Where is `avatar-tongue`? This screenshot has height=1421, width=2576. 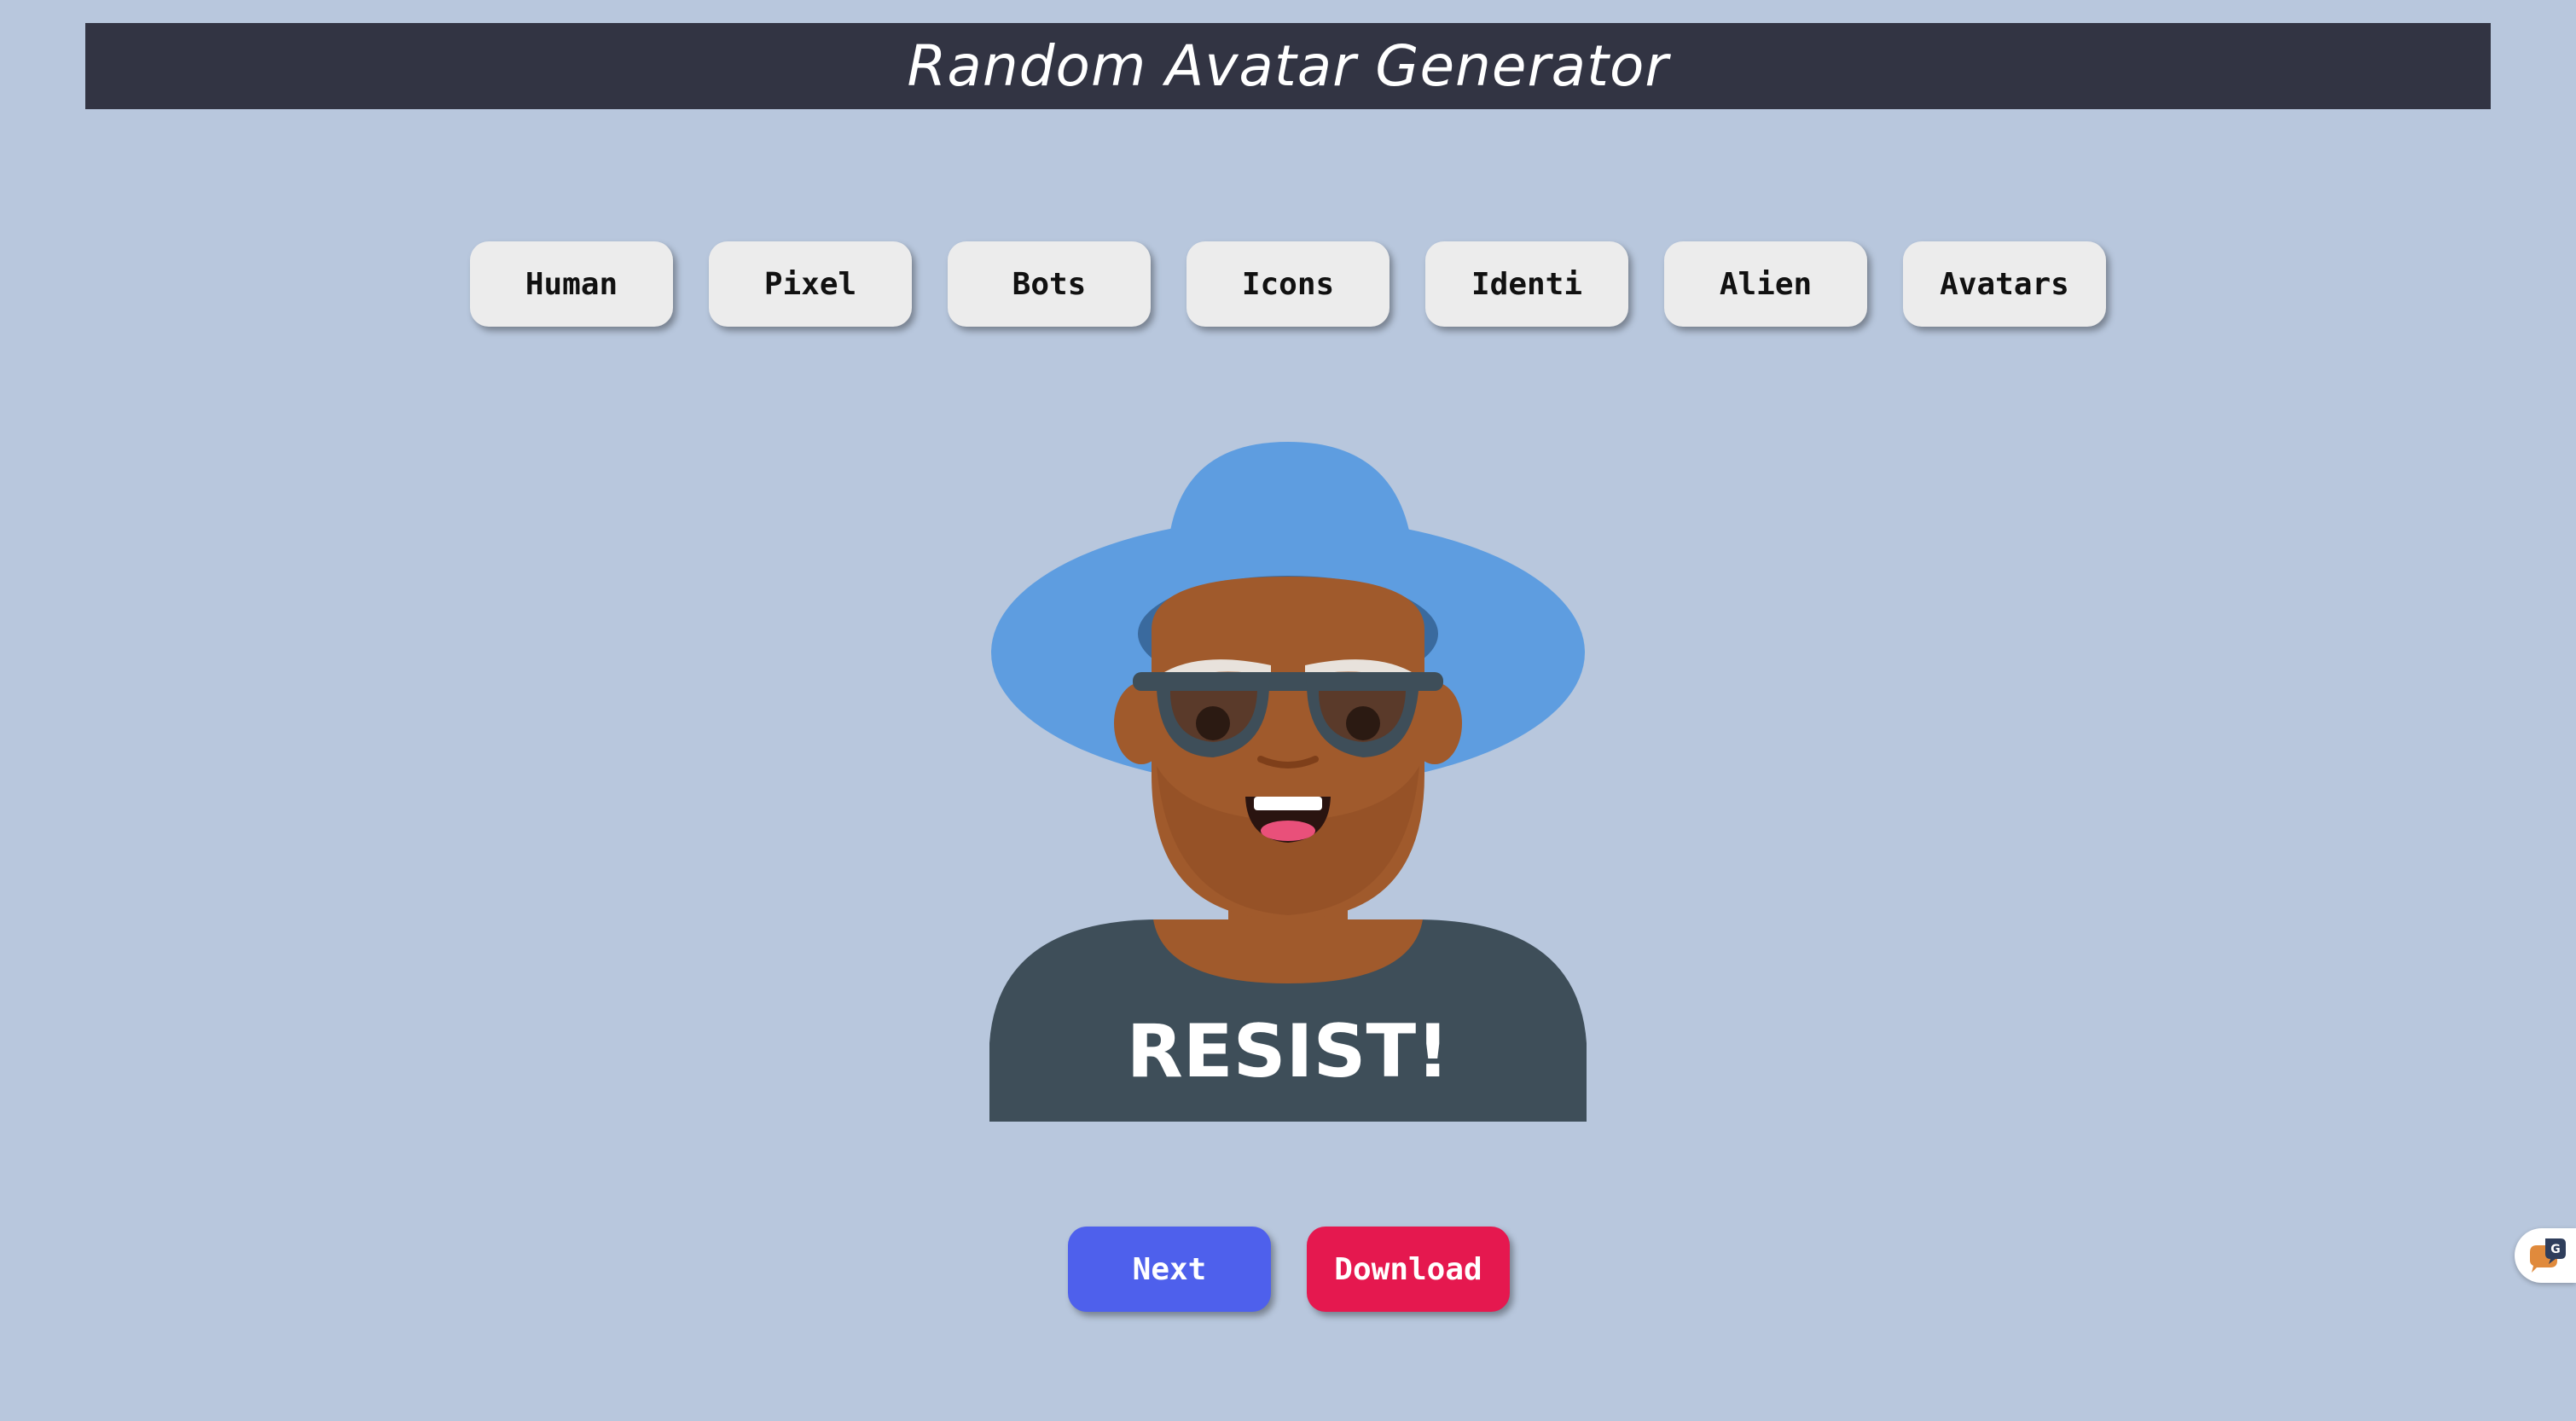
avatar-tongue is located at coordinates (1288, 831).